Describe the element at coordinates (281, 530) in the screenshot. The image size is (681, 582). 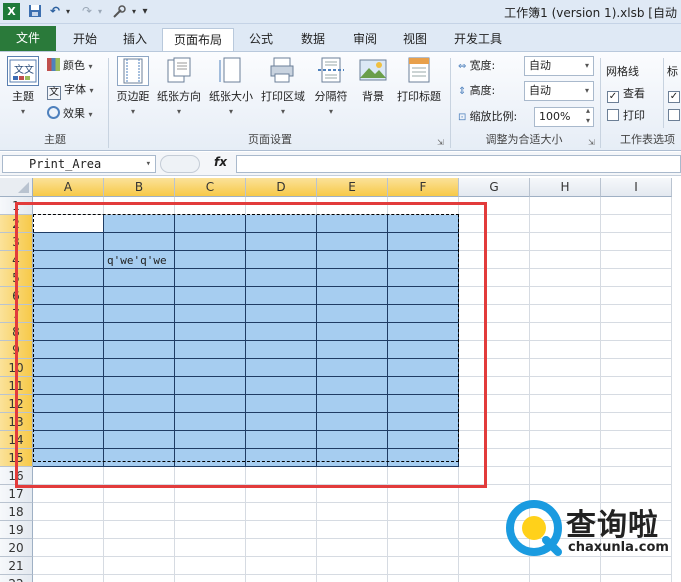
I see `cell-d19` at that location.